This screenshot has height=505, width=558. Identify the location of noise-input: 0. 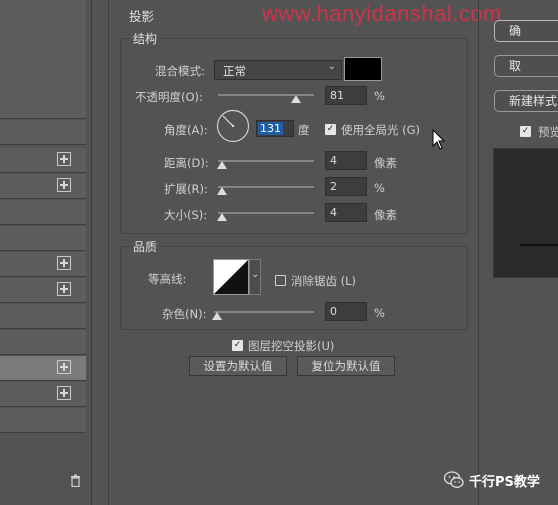
(346, 311).